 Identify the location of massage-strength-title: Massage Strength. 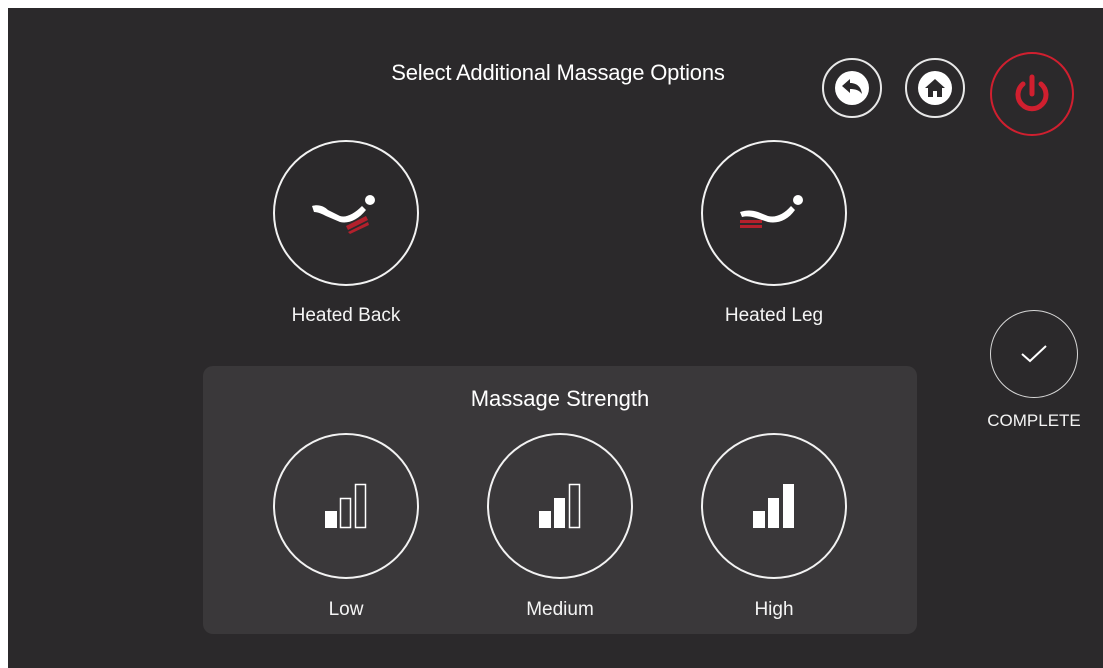
(560, 398).